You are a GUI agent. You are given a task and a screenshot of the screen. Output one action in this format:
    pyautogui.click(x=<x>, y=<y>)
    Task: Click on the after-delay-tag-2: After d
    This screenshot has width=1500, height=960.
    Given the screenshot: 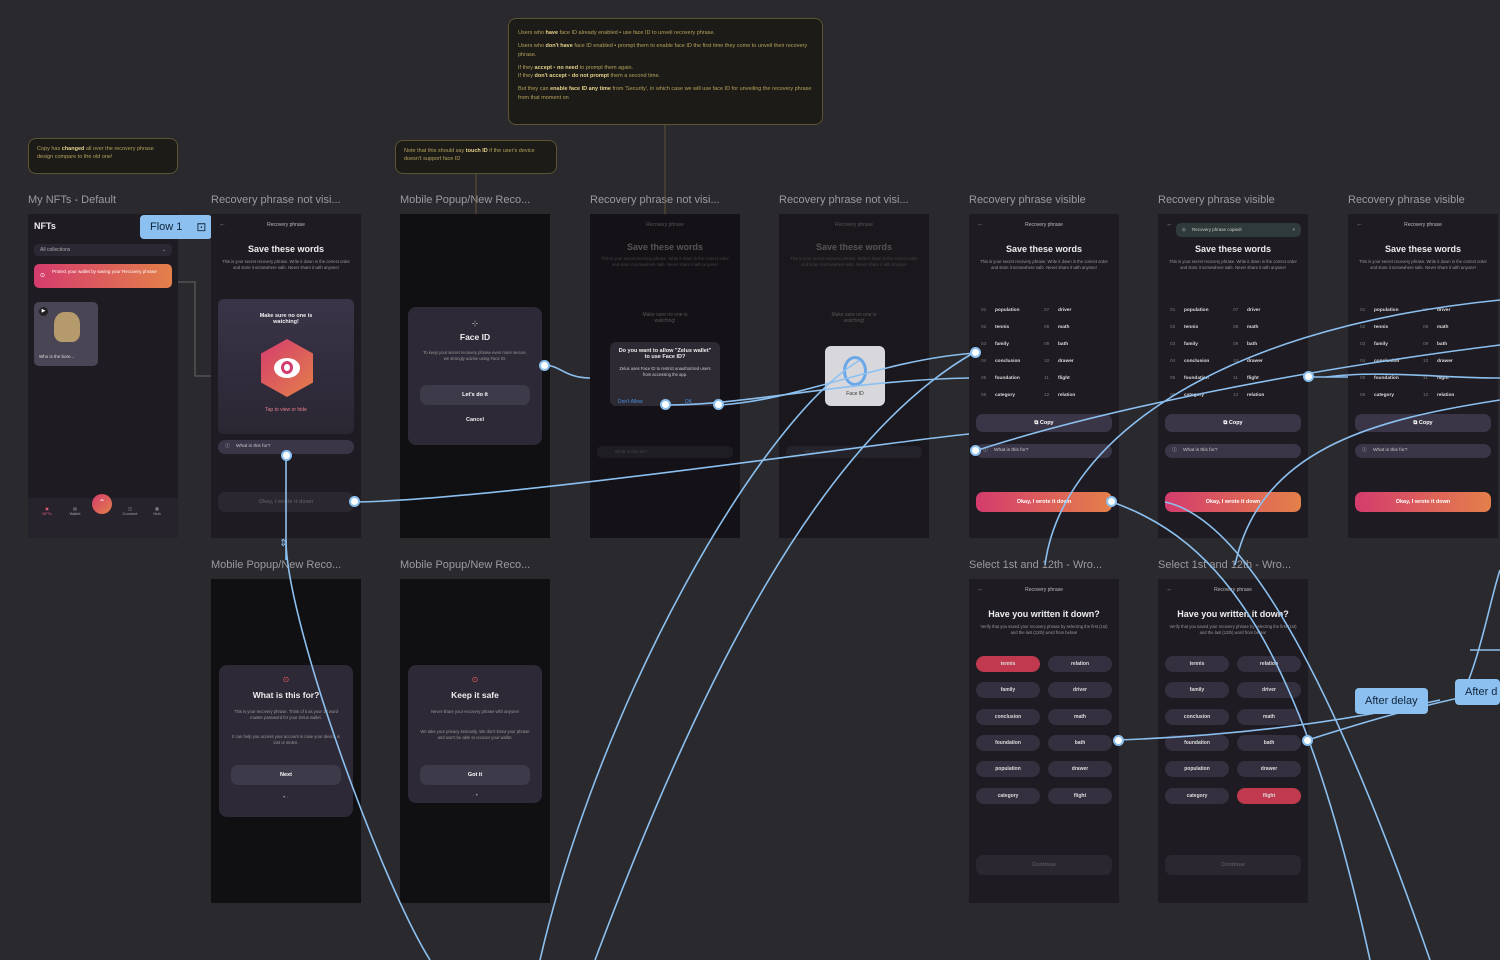 What is the action you would take?
    pyautogui.click(x=1477, y=692)
    